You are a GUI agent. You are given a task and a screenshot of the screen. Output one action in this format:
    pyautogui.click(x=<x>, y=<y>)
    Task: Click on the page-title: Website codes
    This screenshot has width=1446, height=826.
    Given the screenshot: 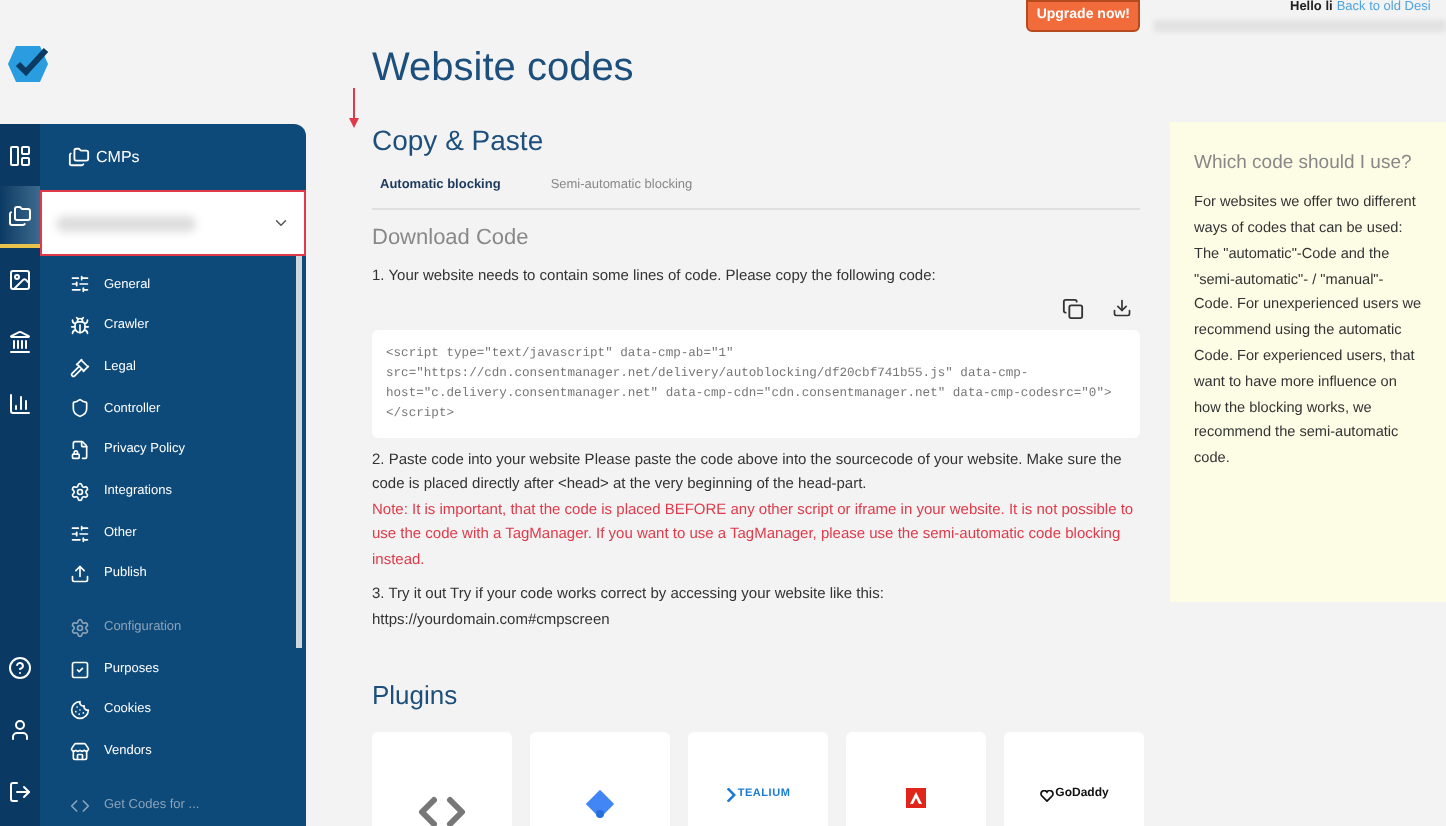 What is the action you would take?
    pyautogui.click(x=504, y=68)
    